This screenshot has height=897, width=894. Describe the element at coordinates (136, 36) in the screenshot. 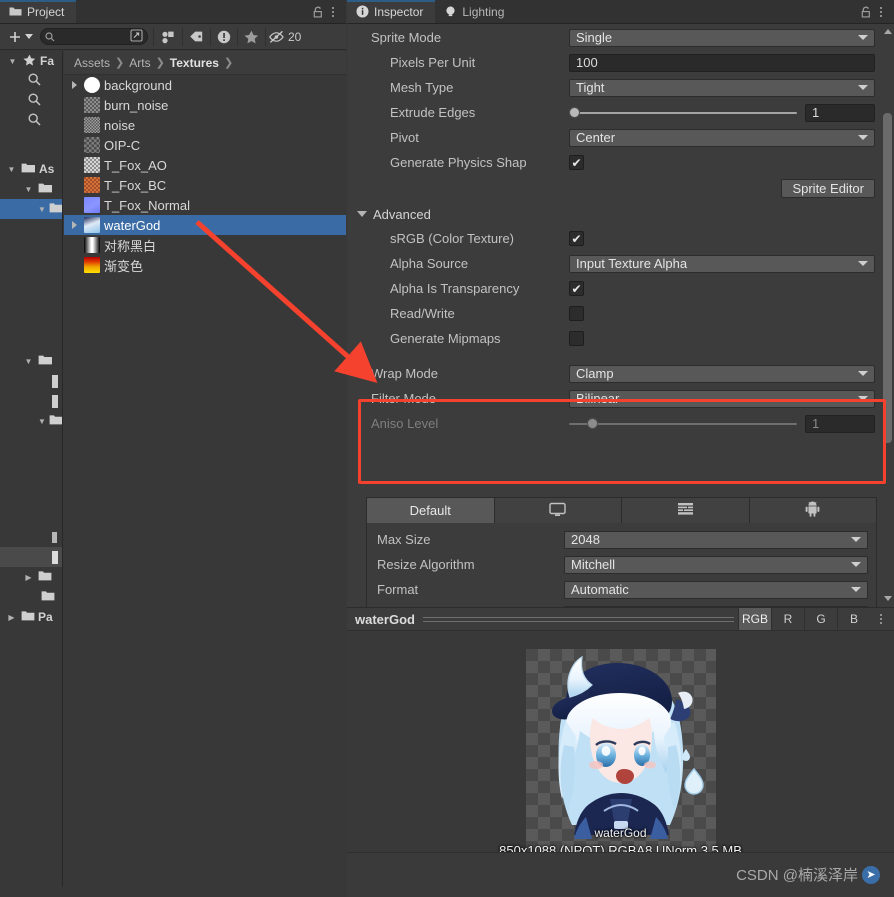

I see `save-search-icon` at that location.